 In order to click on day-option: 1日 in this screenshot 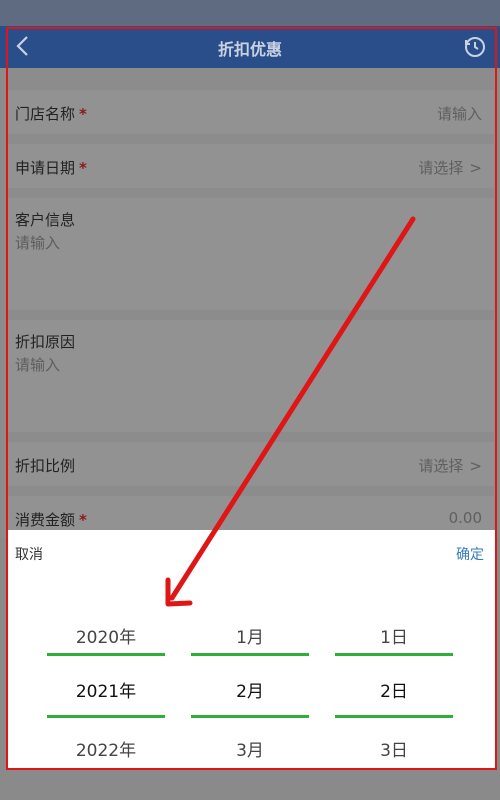, I will do `click(394, 635)`.